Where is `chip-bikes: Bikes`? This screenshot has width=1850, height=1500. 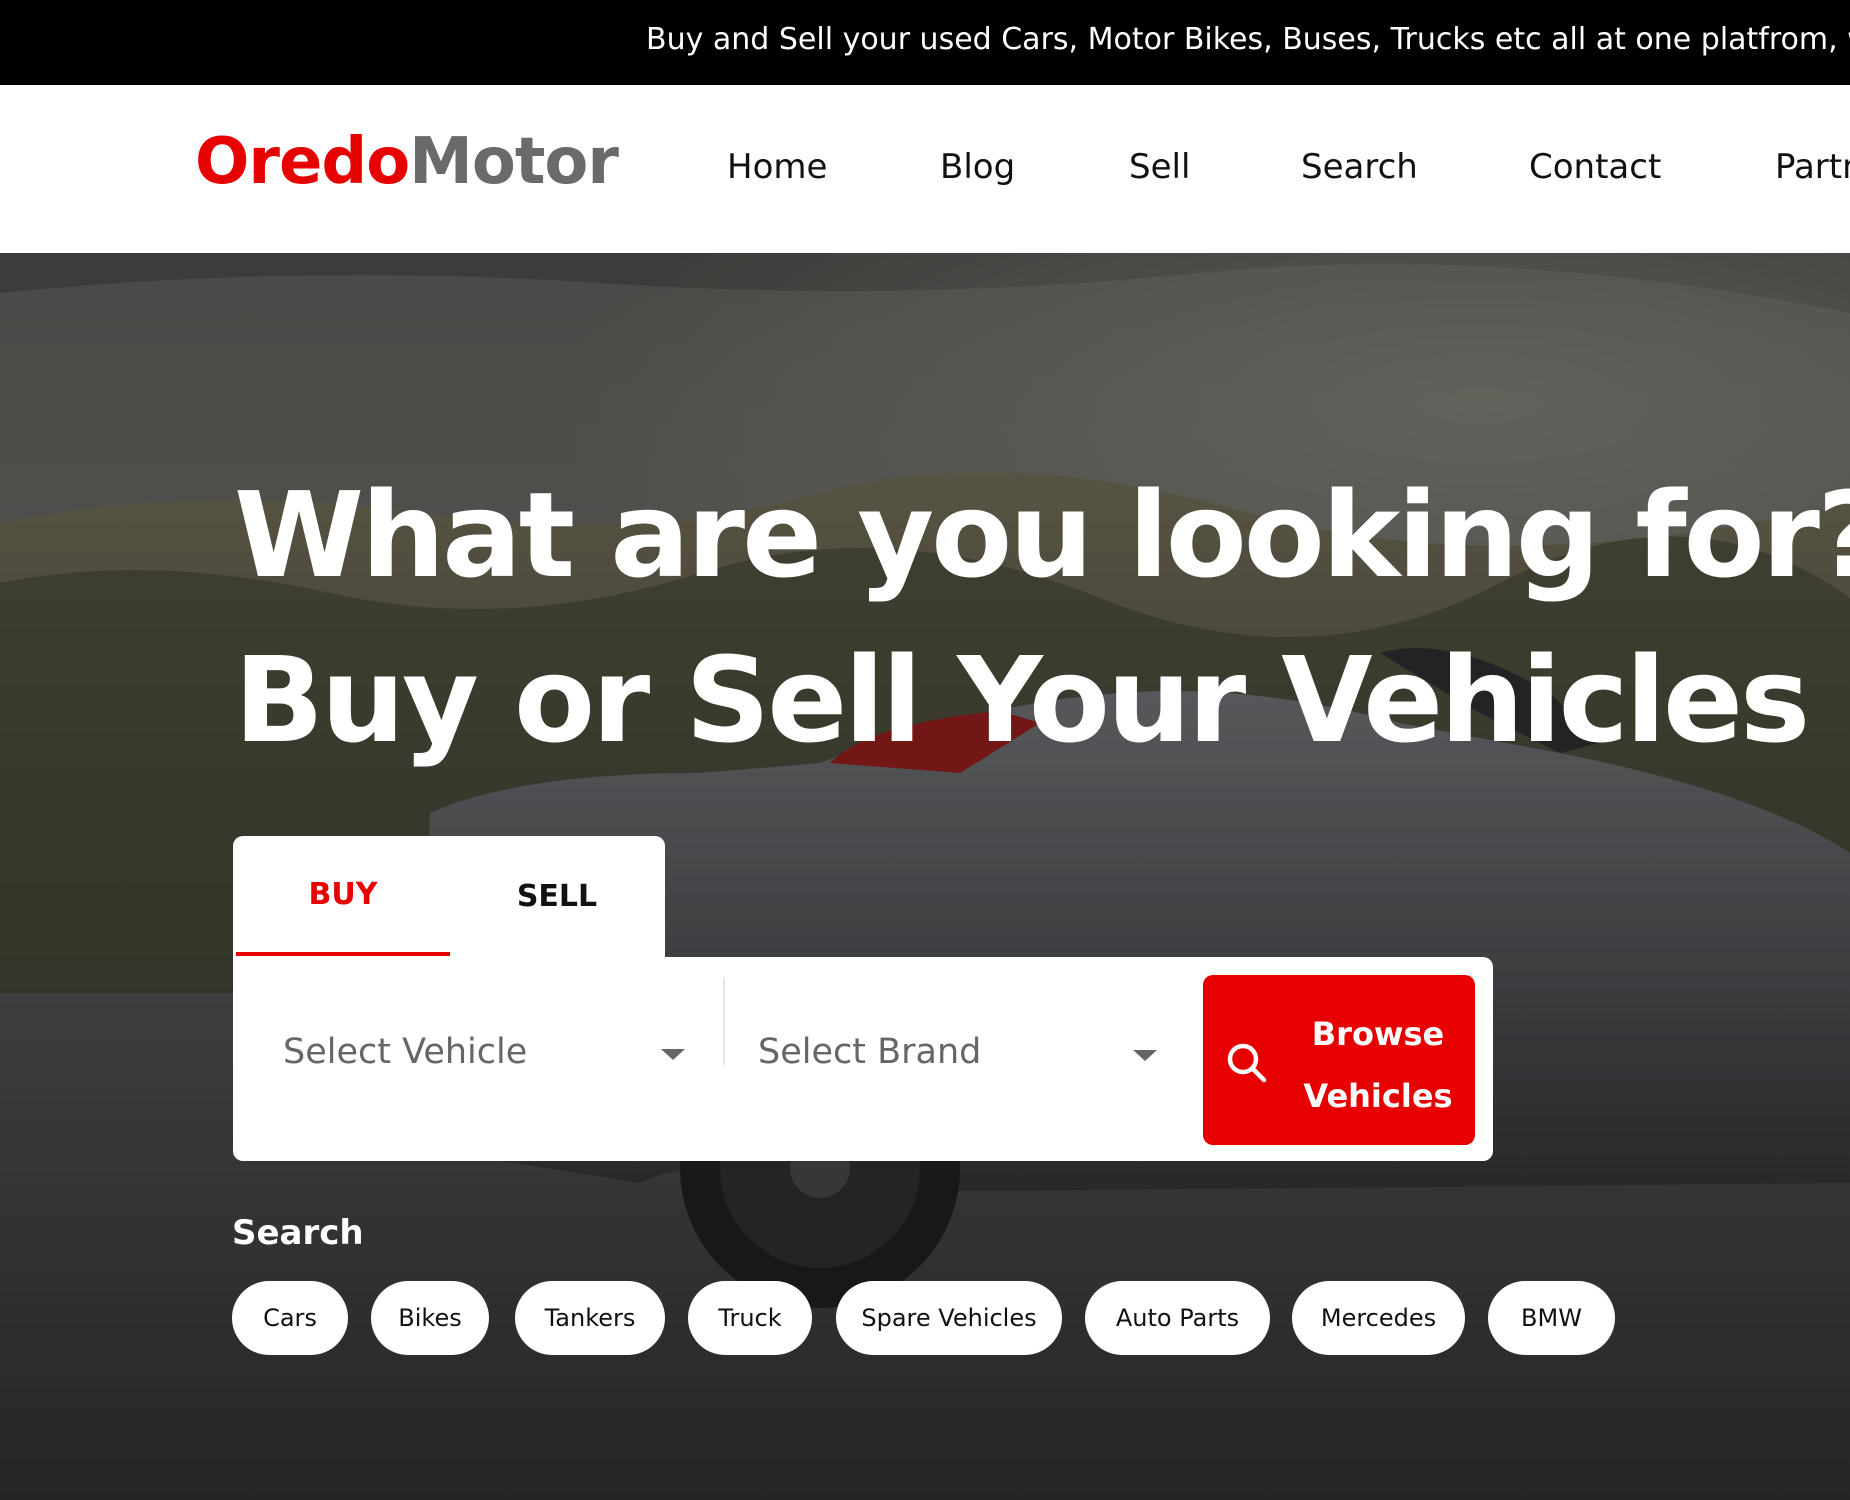 chip-bikes: Bikes is located at coordinates (430, 1318).